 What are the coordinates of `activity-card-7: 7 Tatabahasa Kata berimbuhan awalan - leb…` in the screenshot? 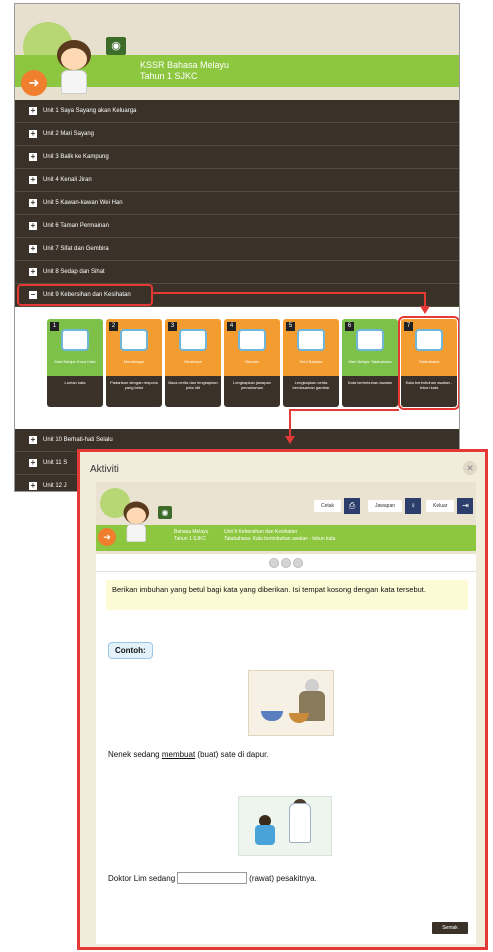 It's located at (428, 363).